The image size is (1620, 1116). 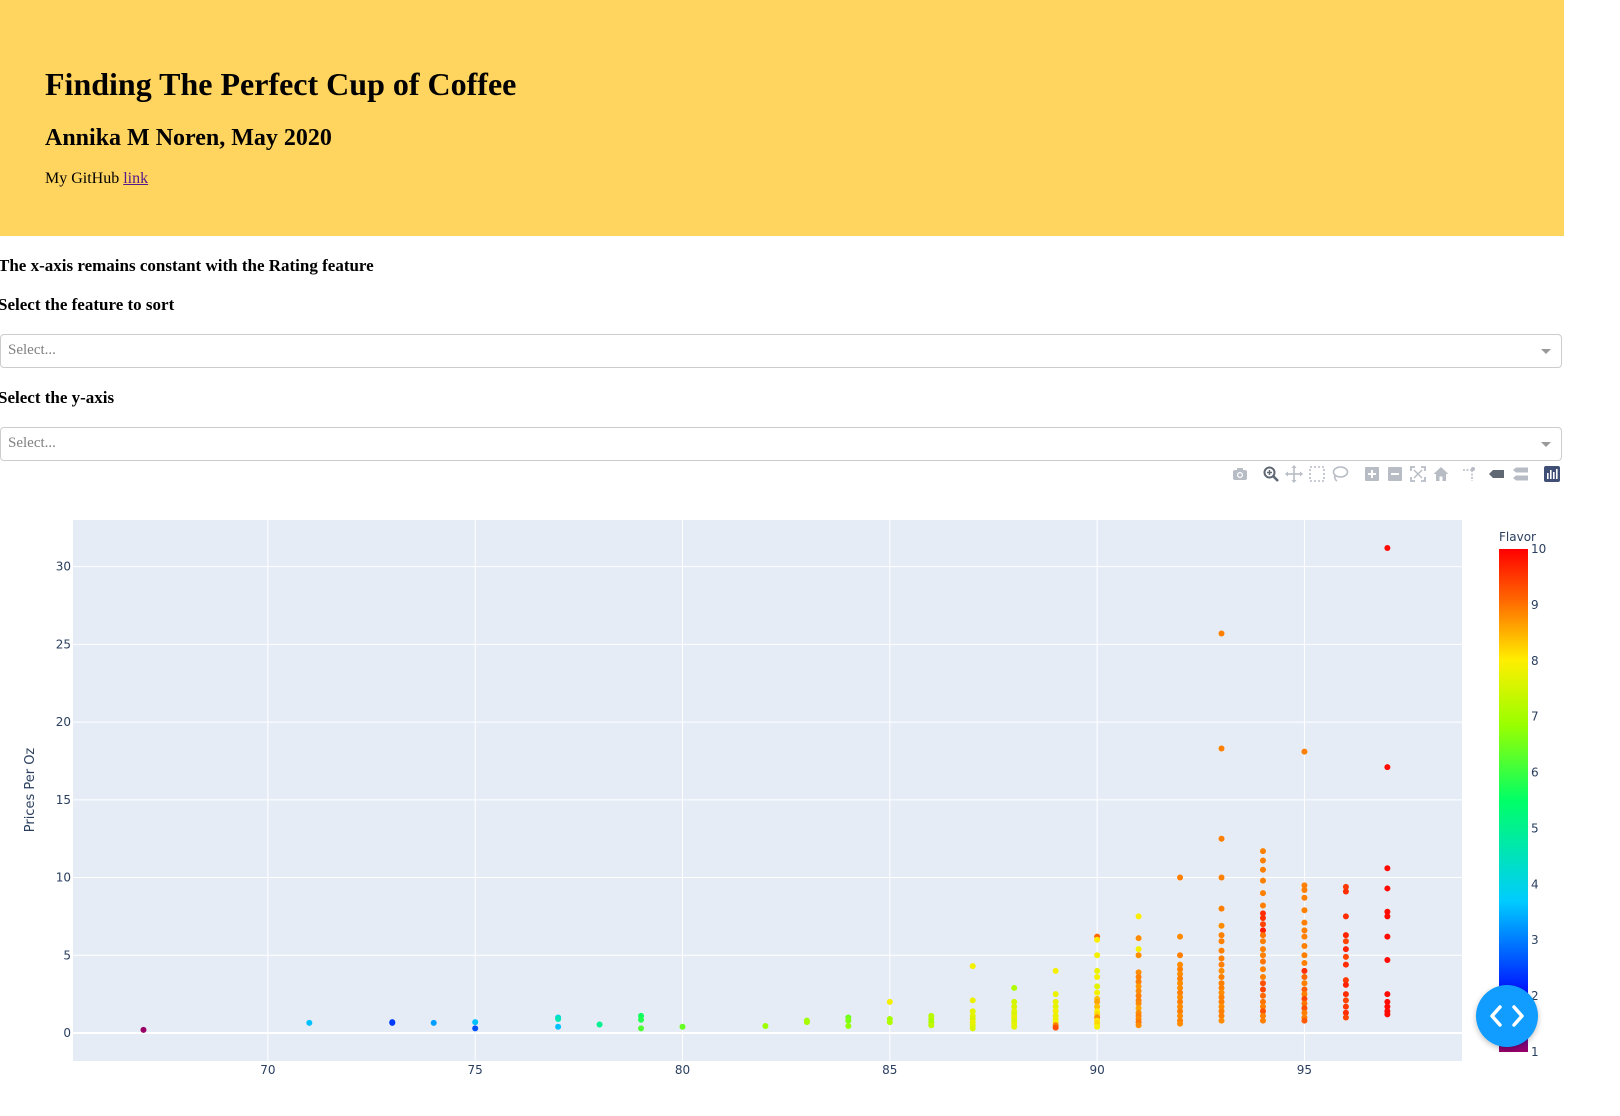 I want to click on github-line: My GitHub link, so click(x=96, y=179).